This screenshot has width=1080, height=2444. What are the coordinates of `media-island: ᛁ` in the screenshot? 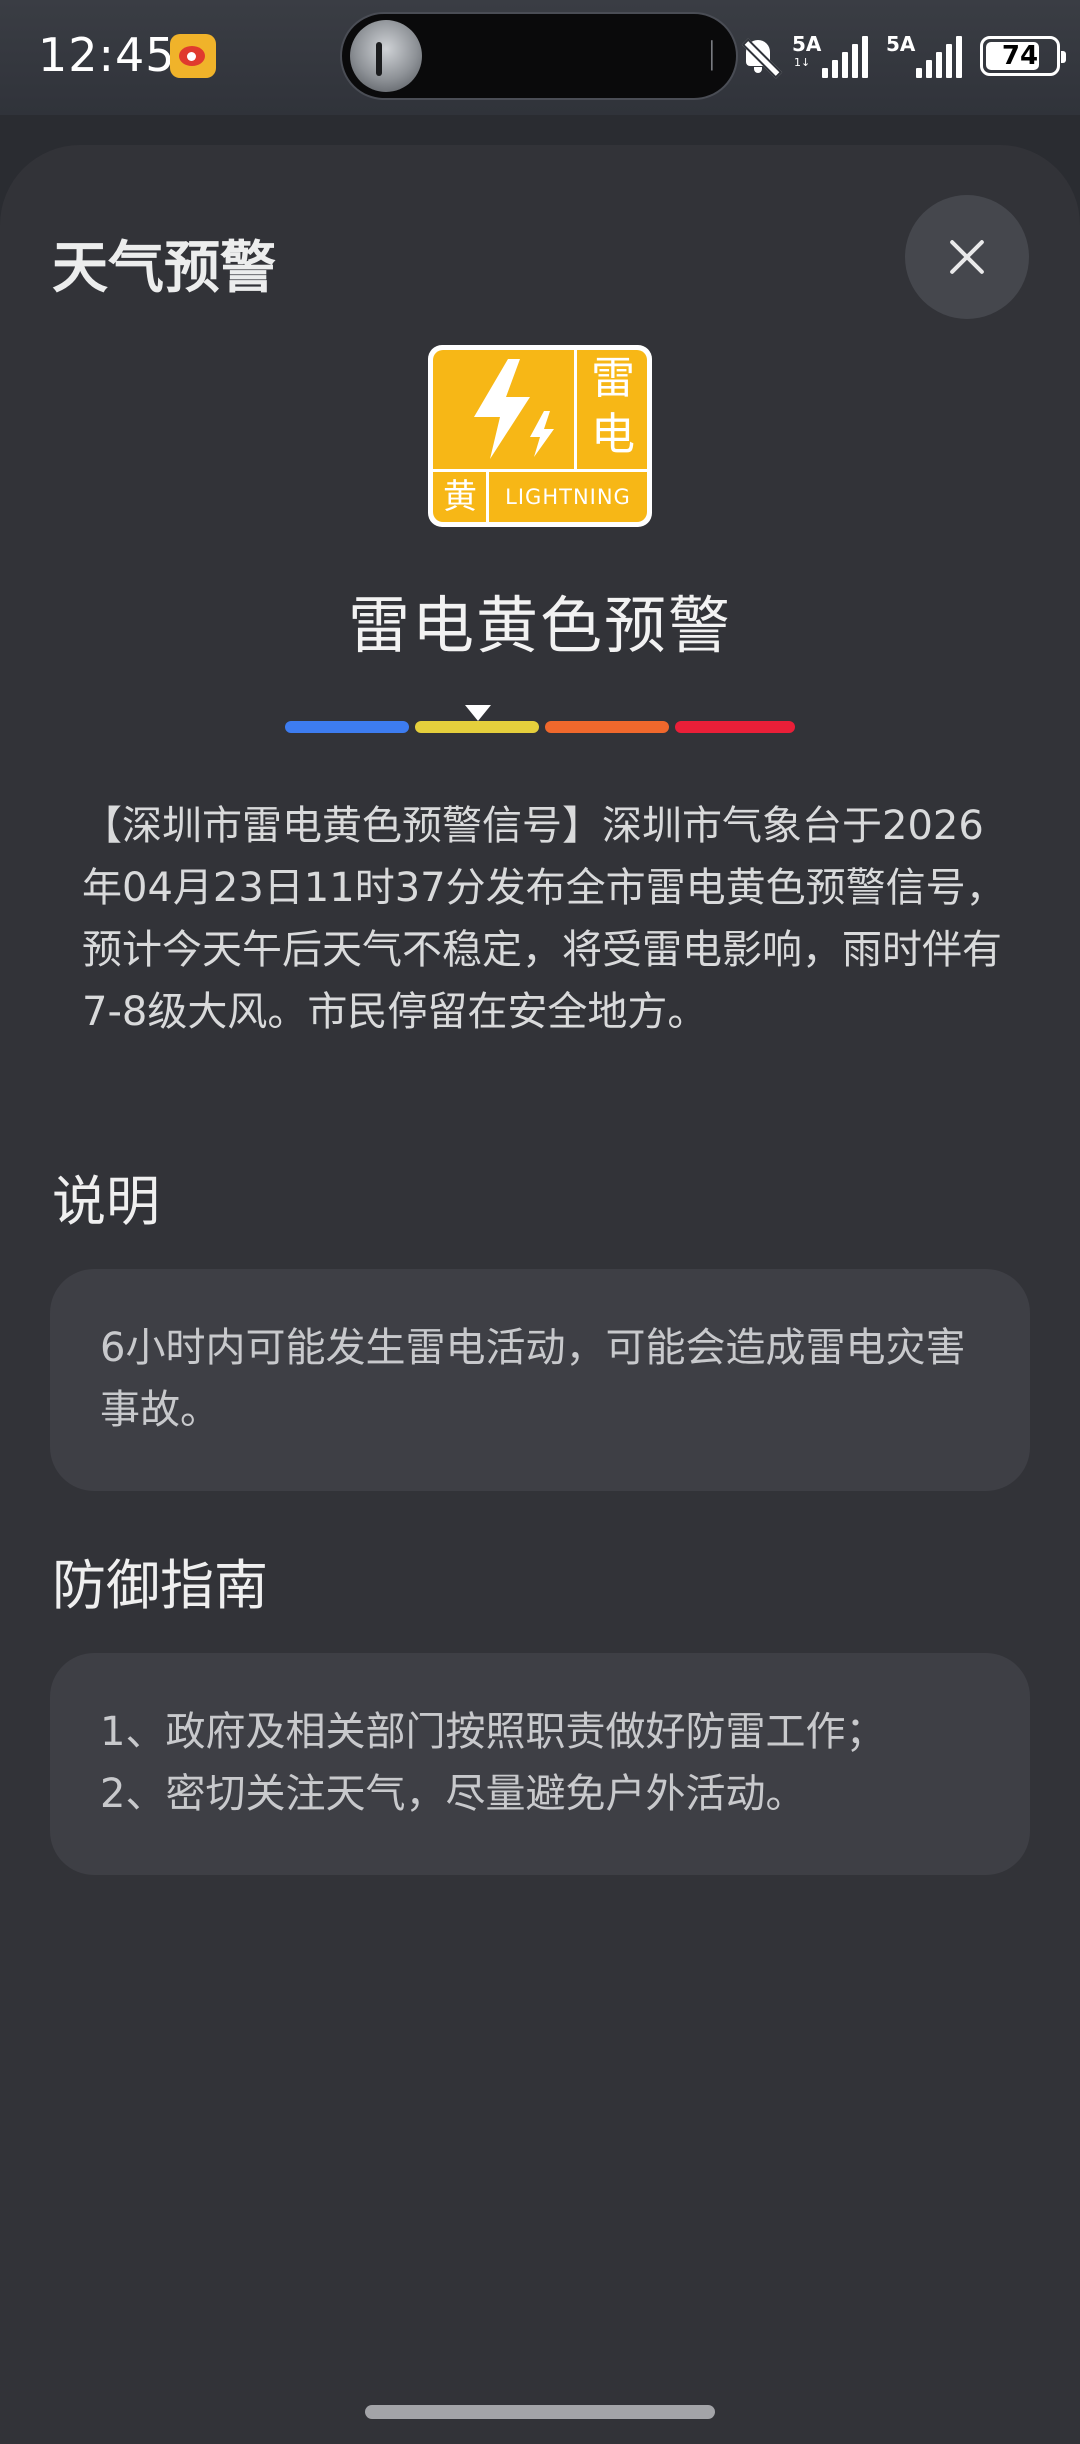 It's located at (539, 56).